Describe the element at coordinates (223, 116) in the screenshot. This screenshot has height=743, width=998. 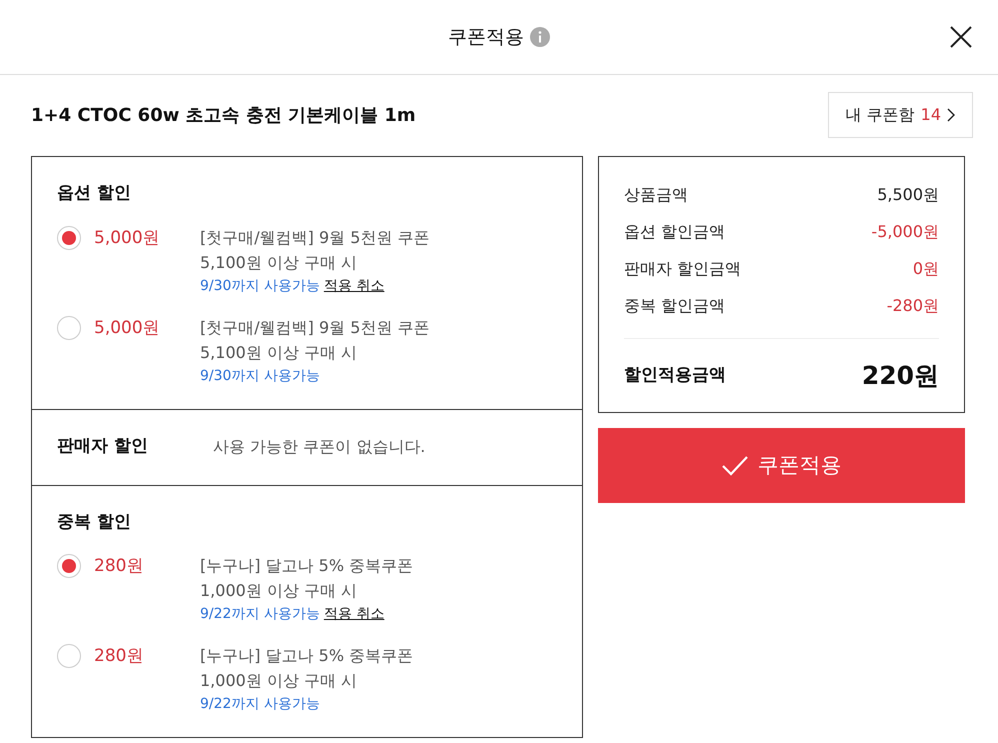
I see `product-title: 1+4 CTOC 60w 초고속 충전 기본케이블 1m` at that location.